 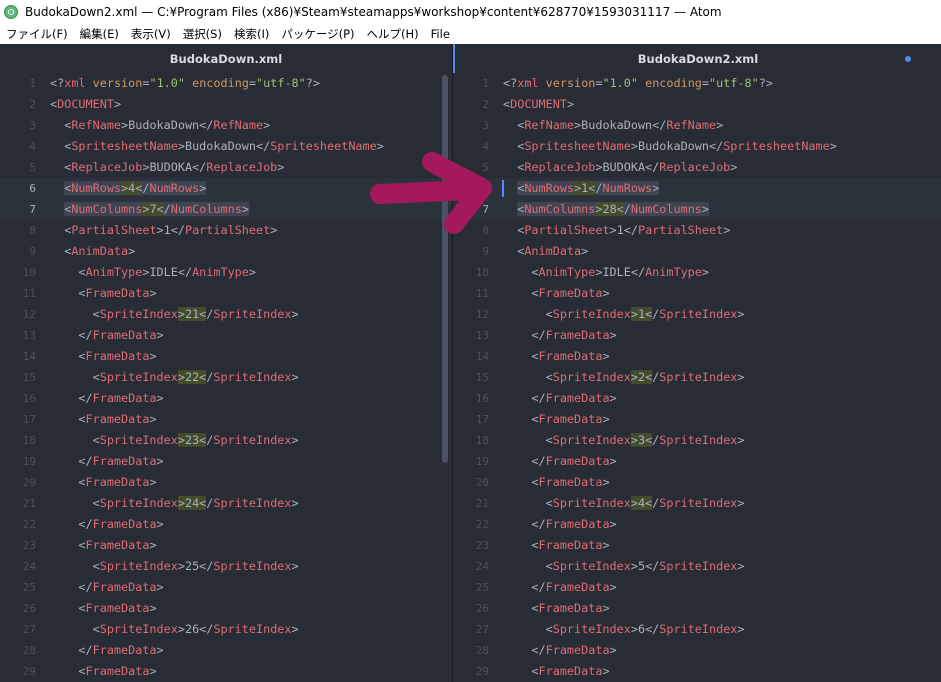 What do you see at coordinates (393, 34) in the screenshot?
I see `menu-item: ヘルプ(H)` at bounding box center [393, 34].